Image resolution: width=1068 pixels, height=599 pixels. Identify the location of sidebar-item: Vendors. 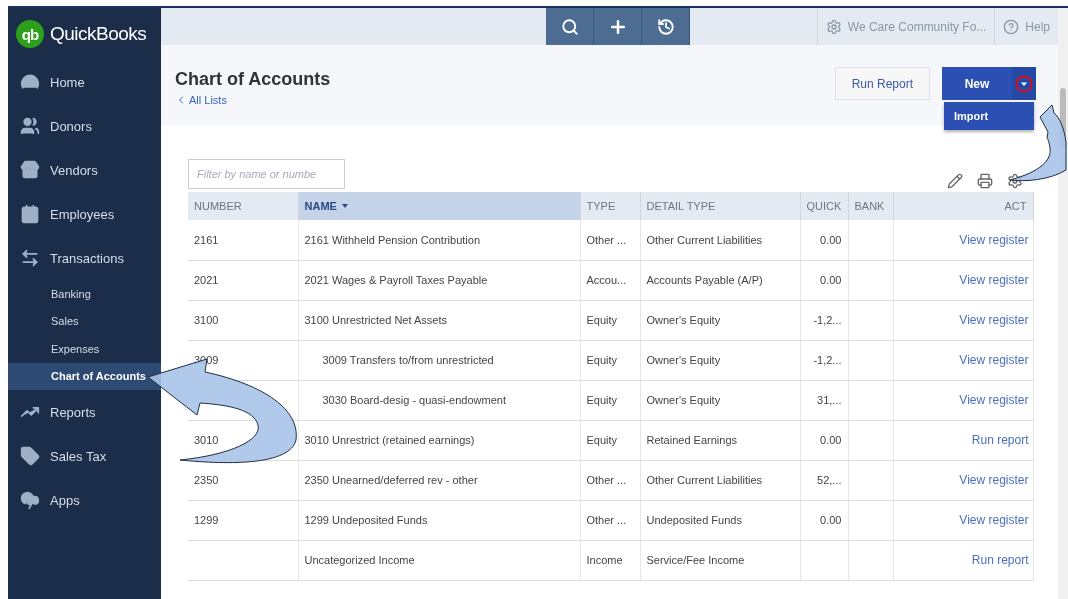
(84, 170).